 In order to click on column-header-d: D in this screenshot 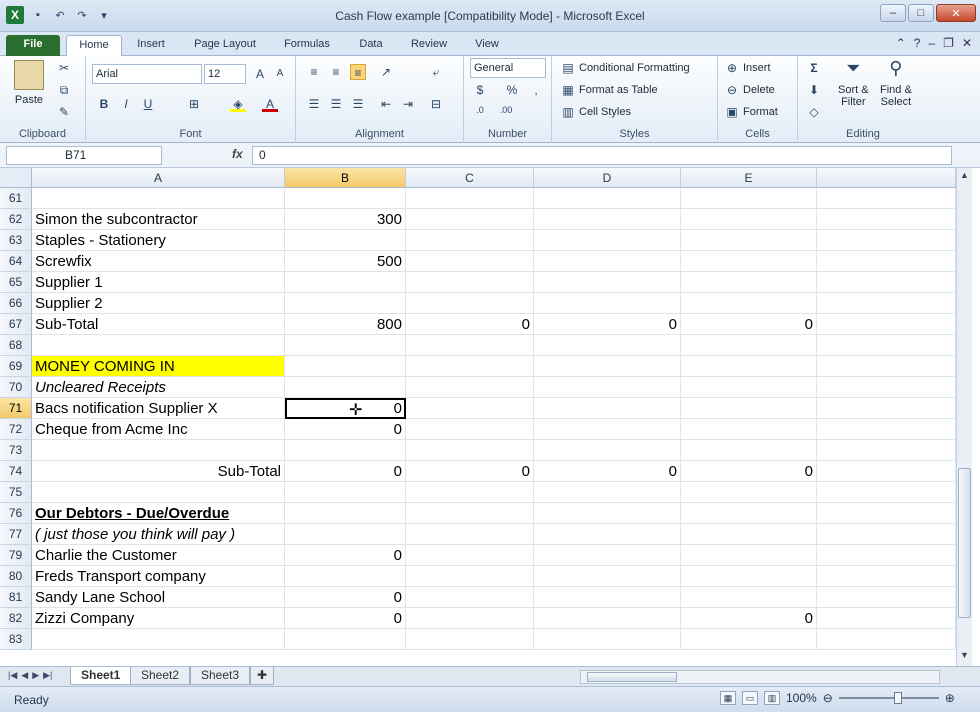, I will do `click(607, 178)`.